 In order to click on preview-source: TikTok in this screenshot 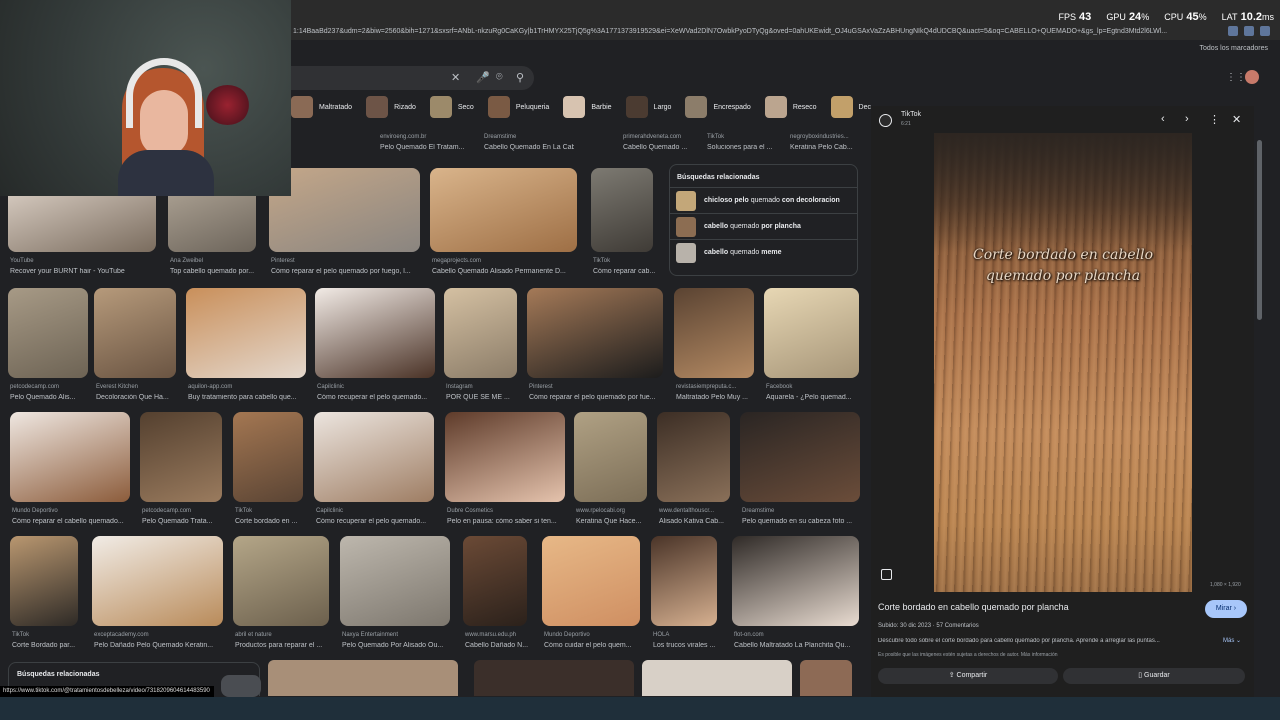, I will do `click(911, 114)`.